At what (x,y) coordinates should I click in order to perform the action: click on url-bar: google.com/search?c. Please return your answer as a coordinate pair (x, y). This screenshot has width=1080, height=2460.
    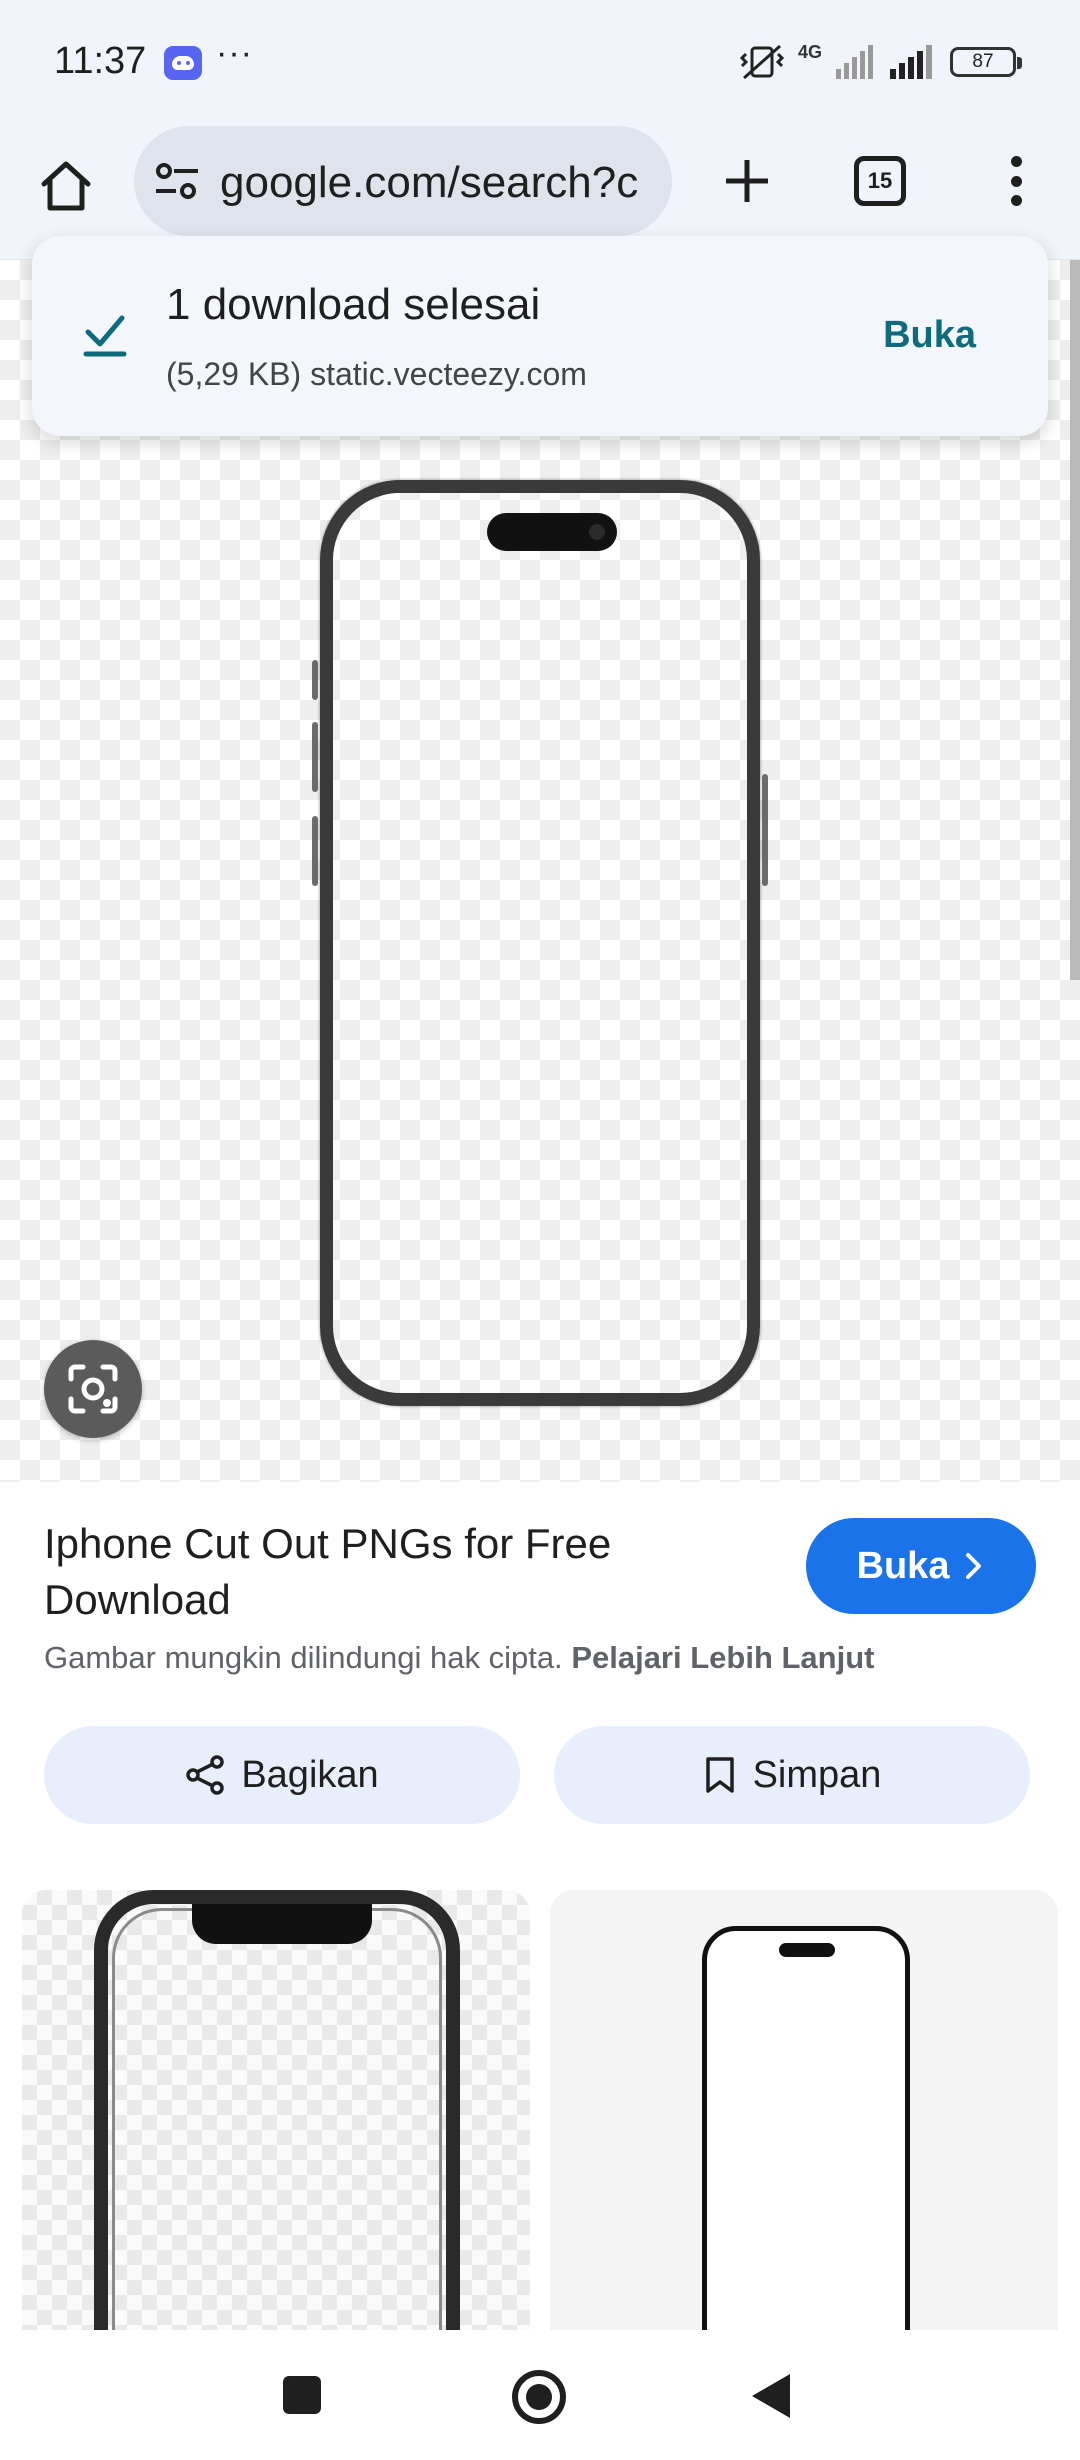
    Looking at the image, I should click on (403, 181).